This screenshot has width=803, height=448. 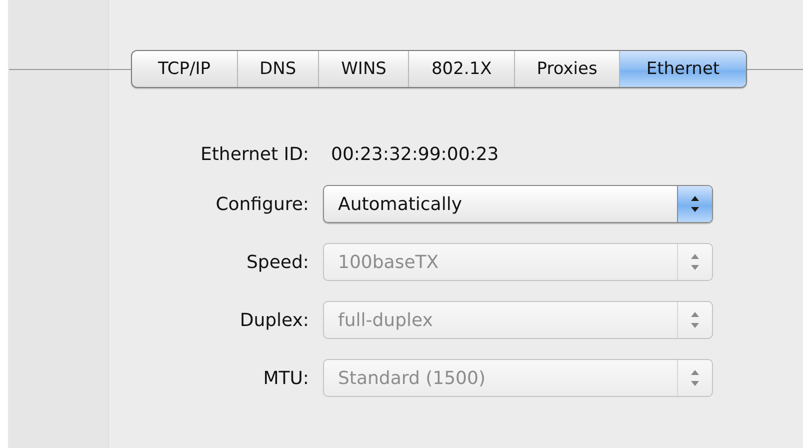 What do you see at coordinates (286, 378) in the screenshot?
I see `field-label: MTU:` at bounding box center [286, 378].